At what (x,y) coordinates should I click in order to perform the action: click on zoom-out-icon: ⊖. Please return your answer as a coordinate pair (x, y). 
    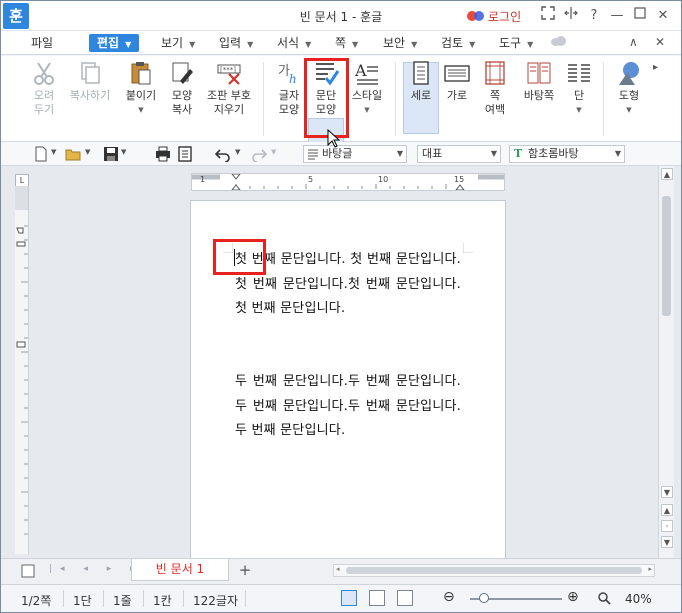
    Looking at the image, I should click on (449, 597).